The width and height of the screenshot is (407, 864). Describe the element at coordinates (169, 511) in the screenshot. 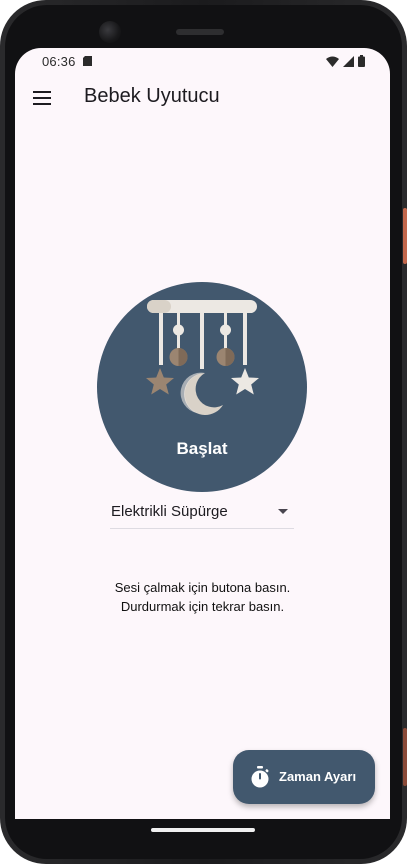

I see `sound-dropdown-value: Elektrikli Süpürge` at that location.